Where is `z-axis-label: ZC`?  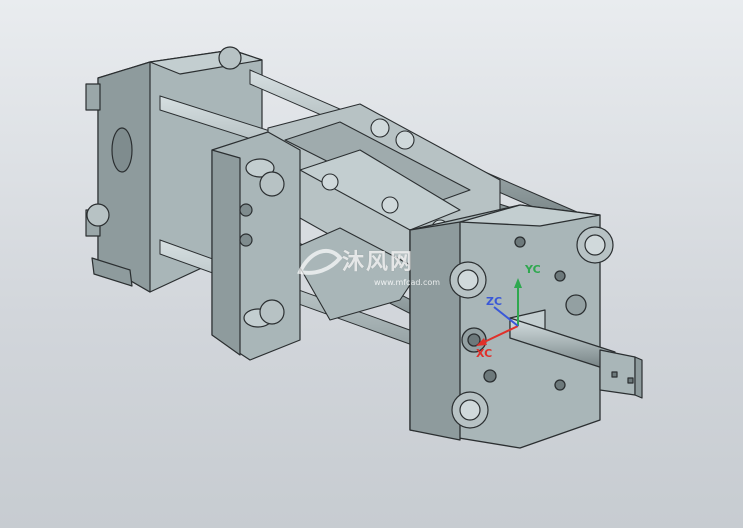 z-axis-label: ZC is located at coordinates (494, 301).